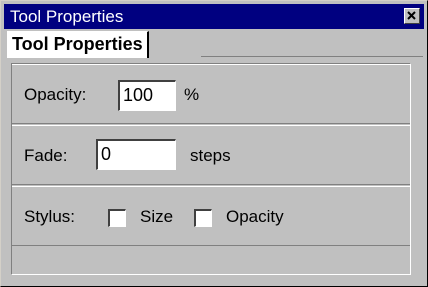 The width and height of the screenshot is (428, 287). Describe the element at coordinates (192, 94) in the screenshot. I see `opacity-unit: %` at that location.